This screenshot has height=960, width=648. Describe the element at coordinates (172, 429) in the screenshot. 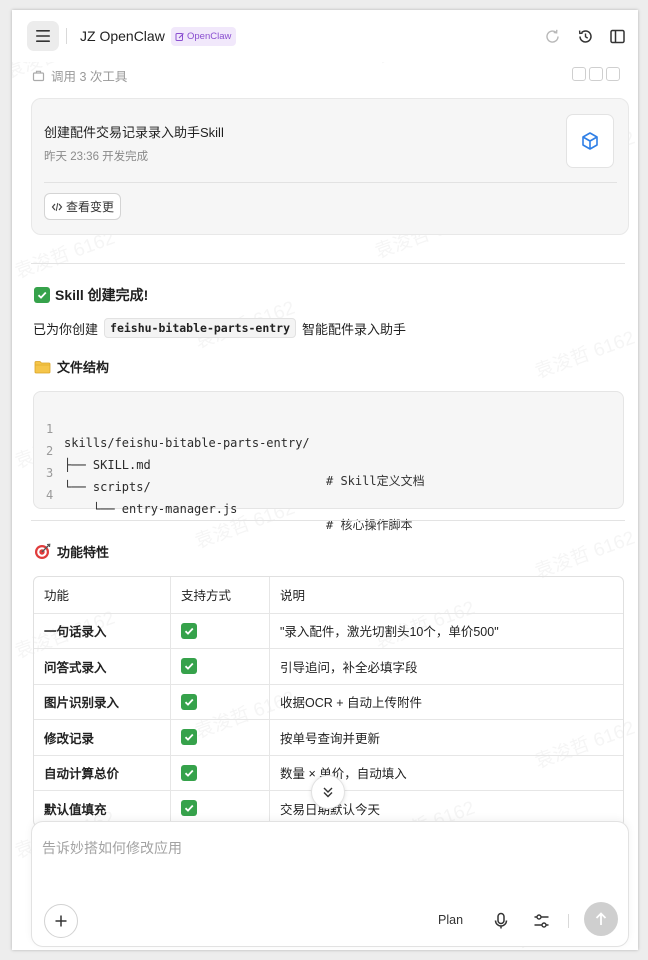

I see `code-line: 1 skills/feishu-bitable-parts-entry/` at that location.